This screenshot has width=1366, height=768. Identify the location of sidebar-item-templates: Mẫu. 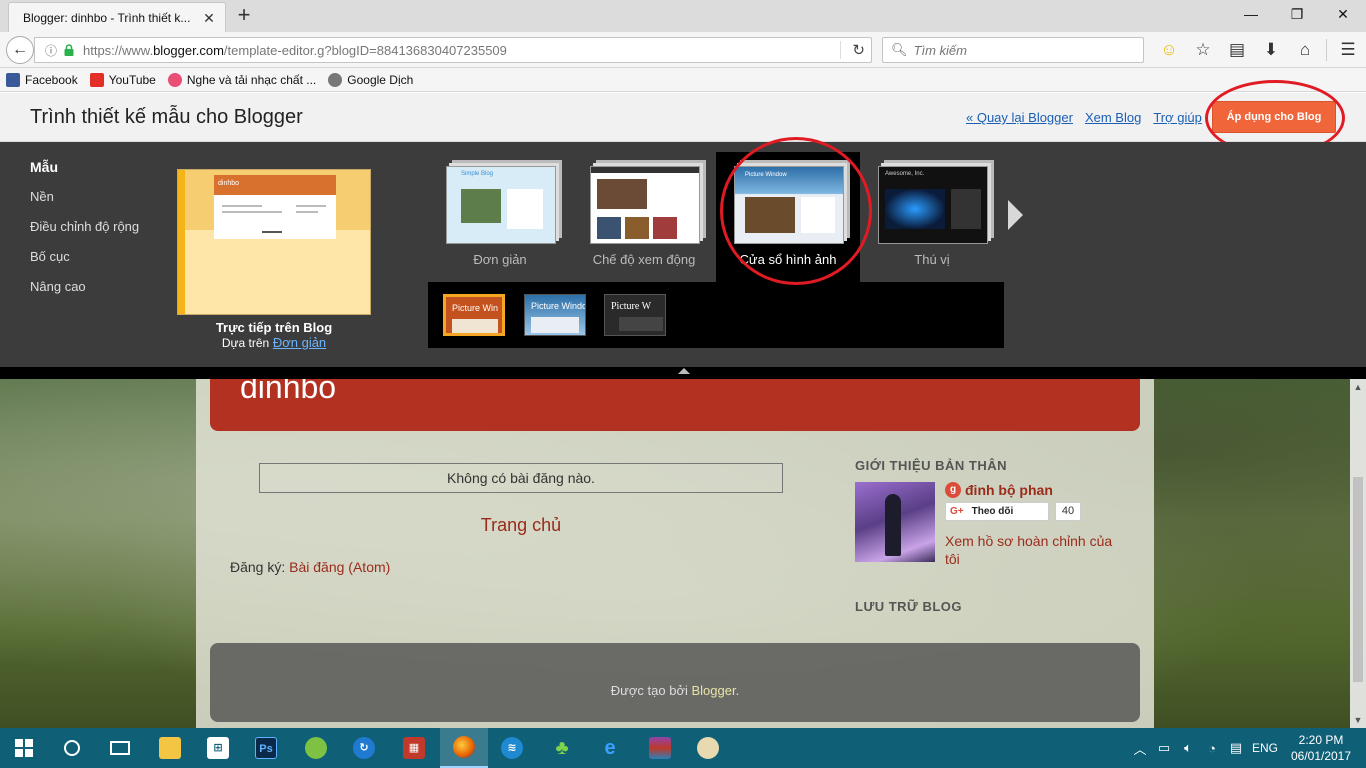
(84, 173).